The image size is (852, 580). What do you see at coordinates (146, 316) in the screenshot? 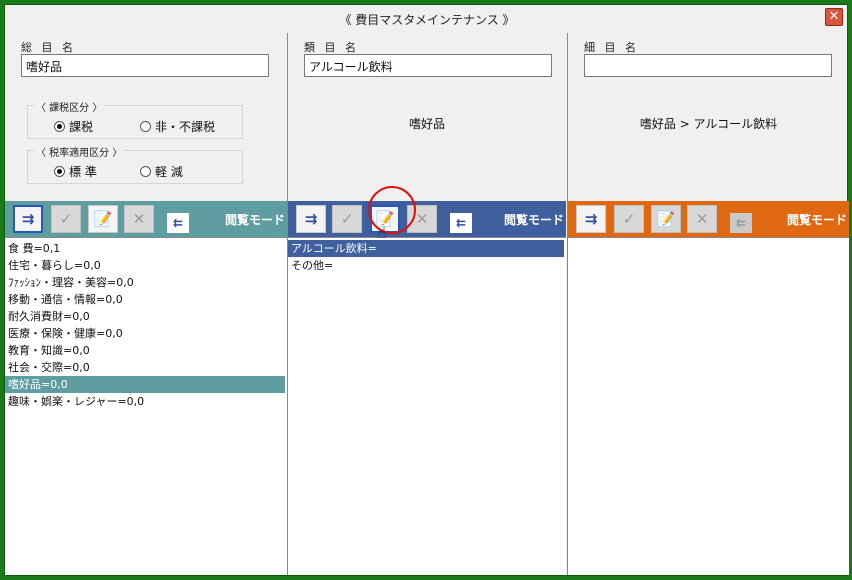
I see `list-item: 耐久消費財=0,0` at bounding box center [146, 316].